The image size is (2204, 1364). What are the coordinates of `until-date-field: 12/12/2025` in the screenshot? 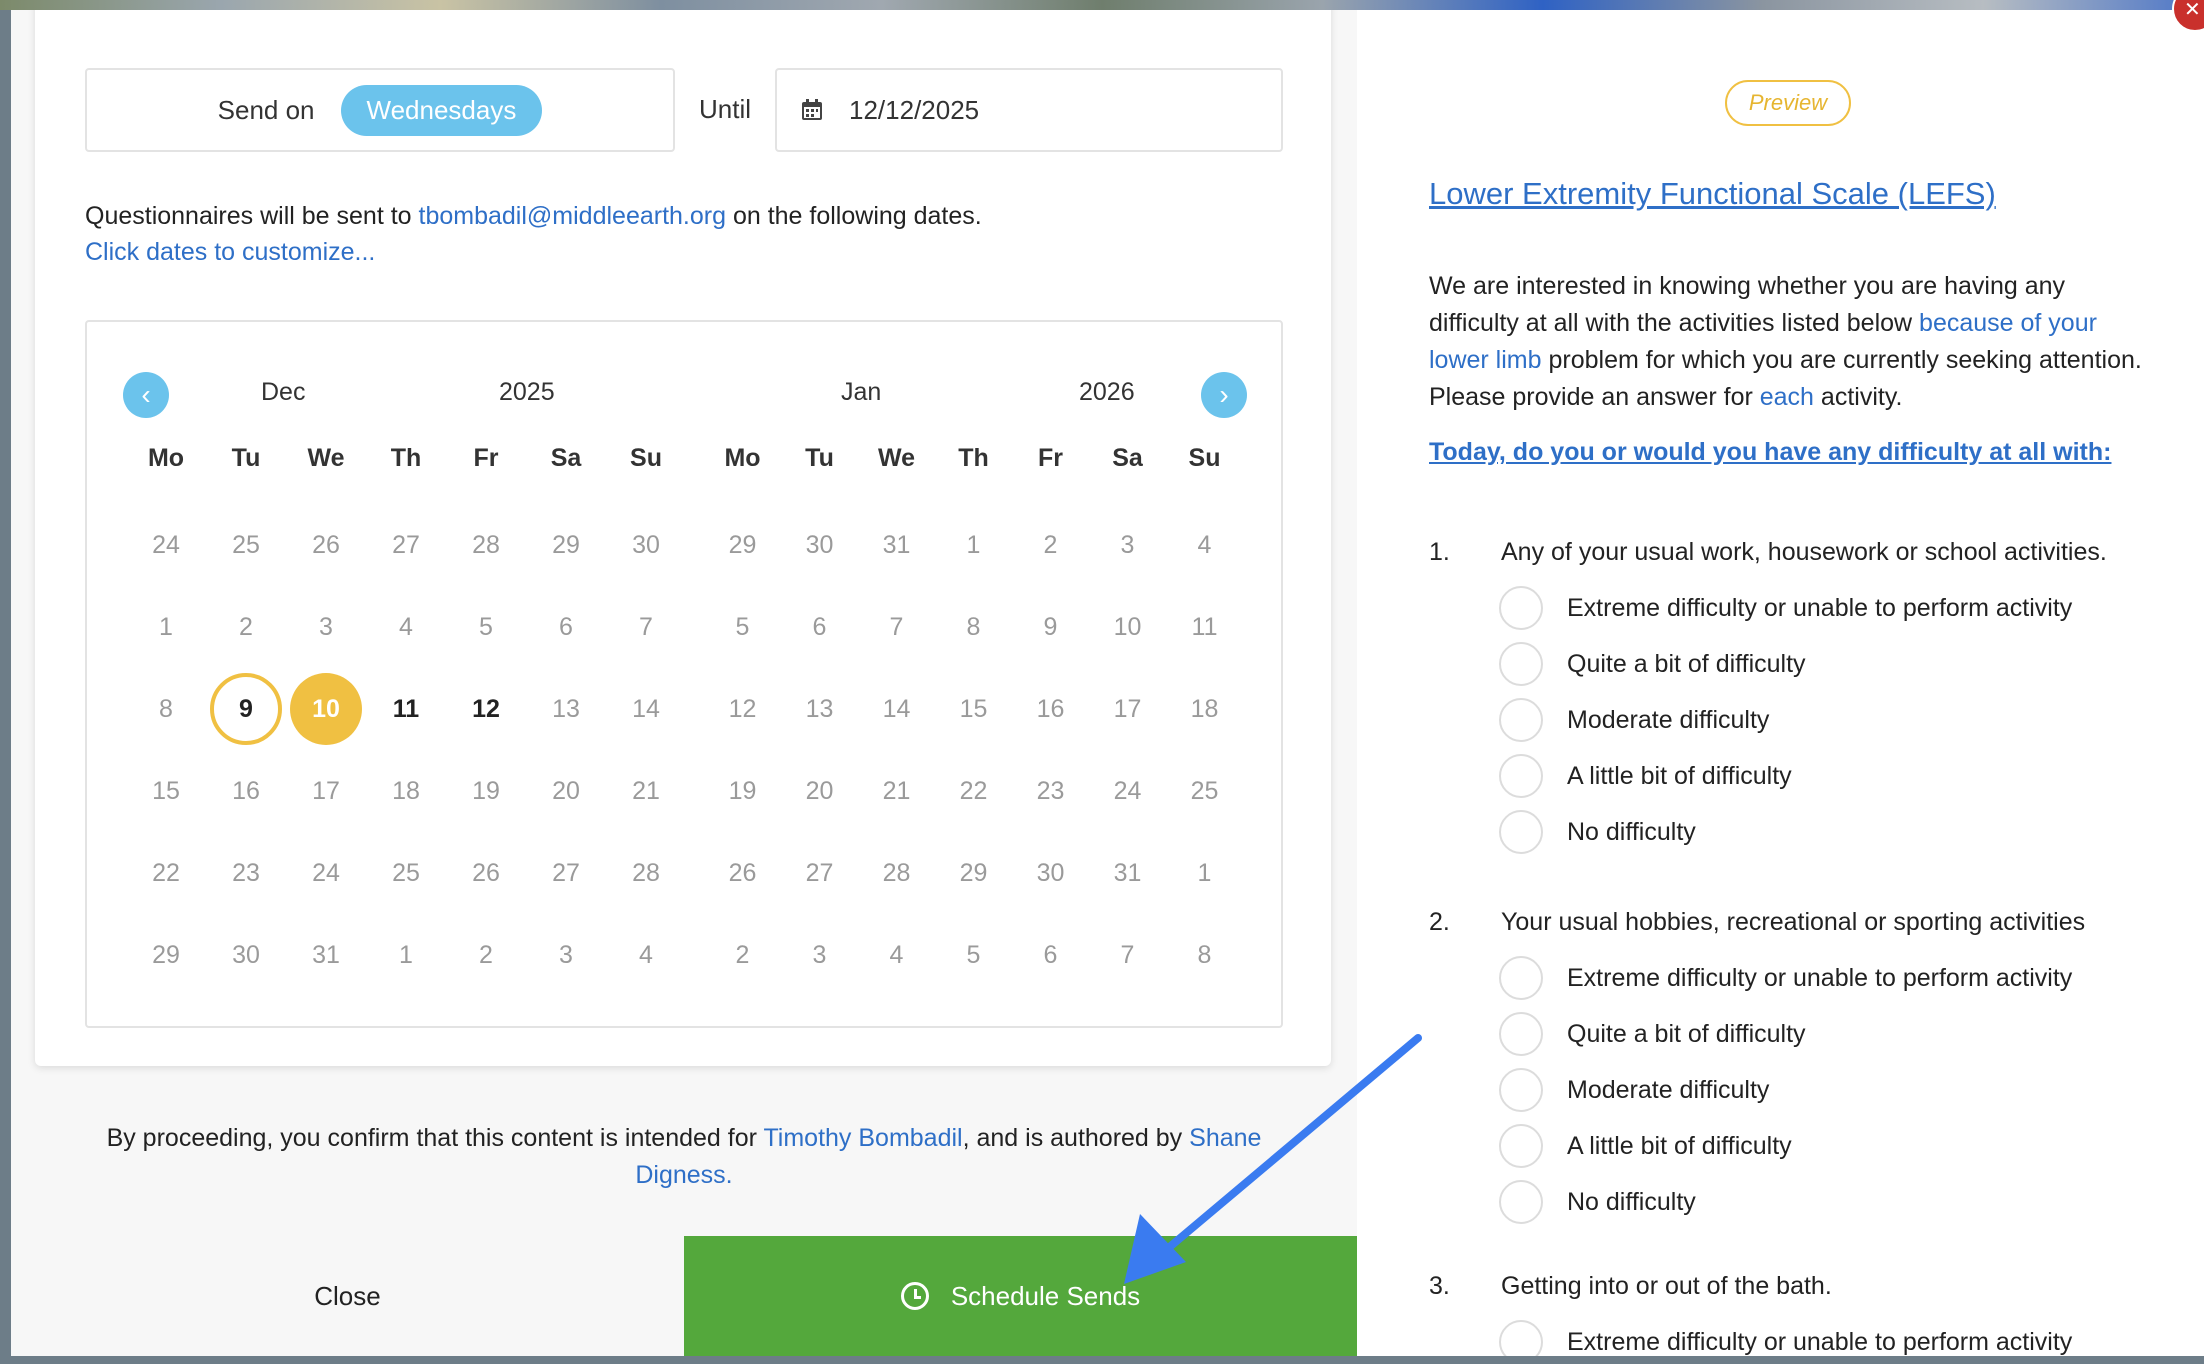 It's located at (1029, 110).